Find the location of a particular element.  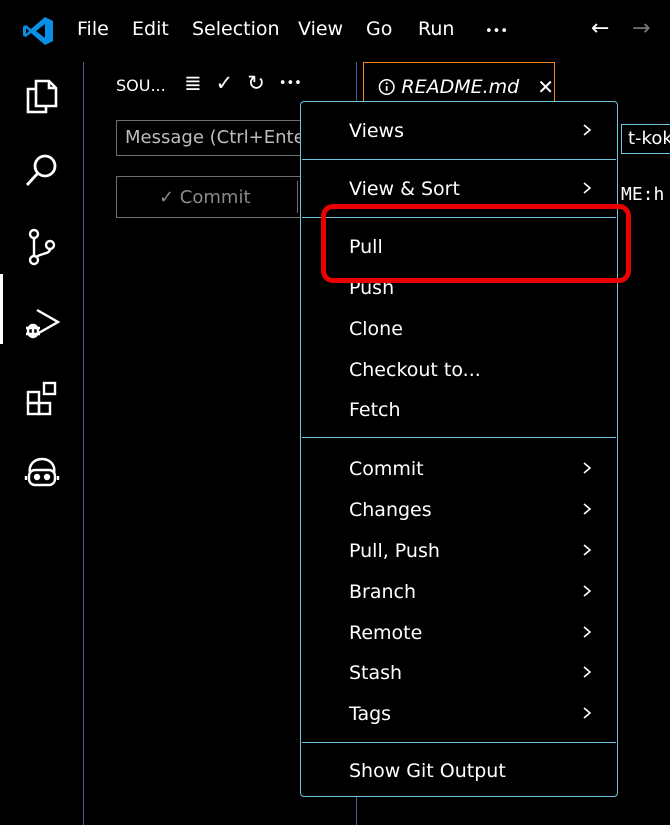

menu-view: View is located at coordinates (320, 29).